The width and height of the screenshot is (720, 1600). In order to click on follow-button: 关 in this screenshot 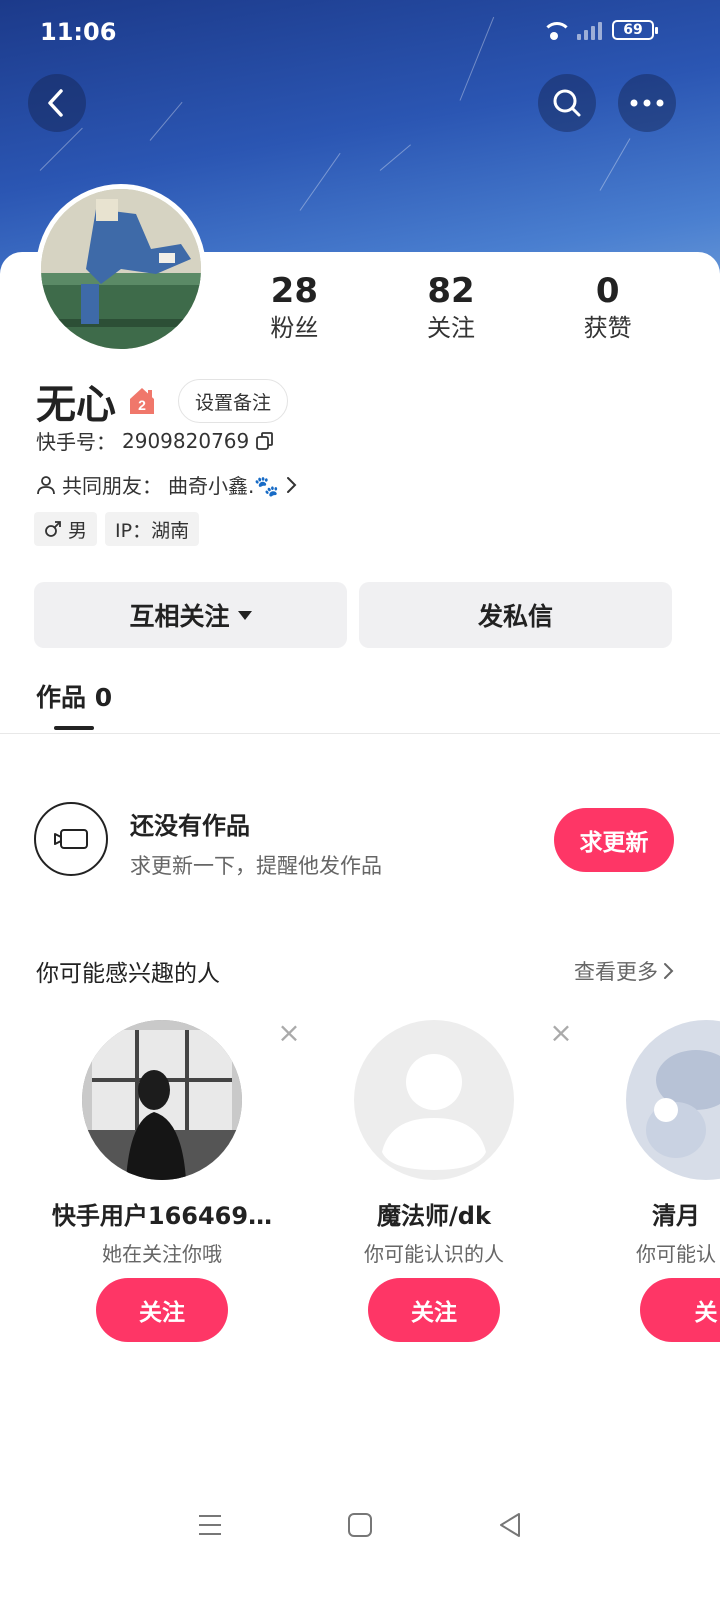, I will do `click(680, 1310)`.